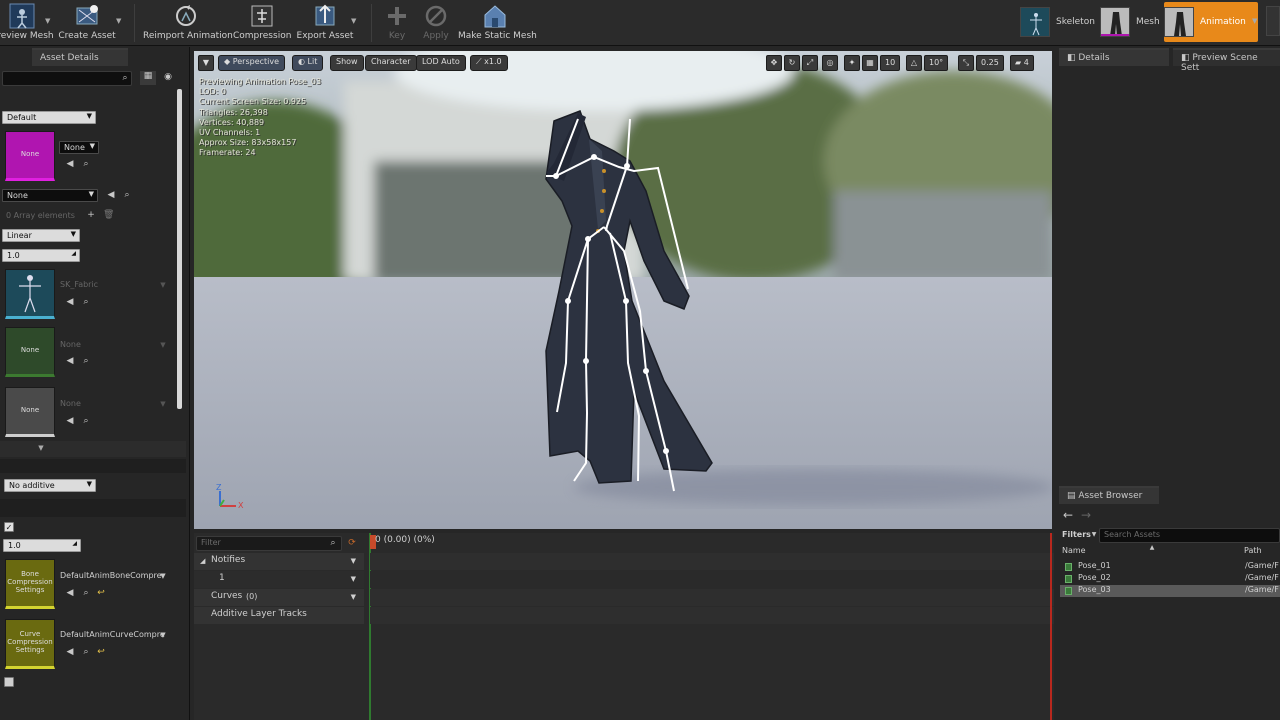 Image resolution: width=1280 pixels, height=720 pixels. Describe the element at coordinates (1076, 534) in the screenshot. I see `filters-button: Filters` at that location.